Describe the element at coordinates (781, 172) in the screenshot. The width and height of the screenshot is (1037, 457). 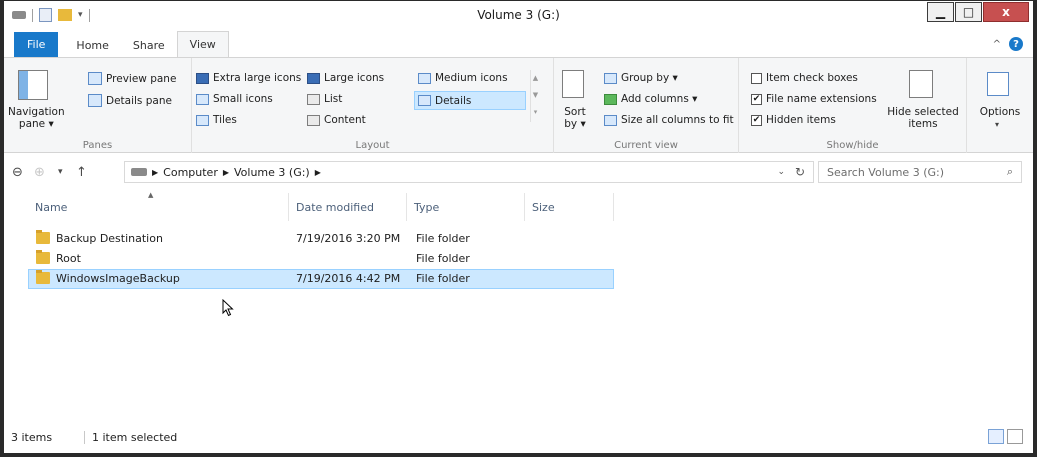
I see `address-dropdown-icon: ⌄` at that location.